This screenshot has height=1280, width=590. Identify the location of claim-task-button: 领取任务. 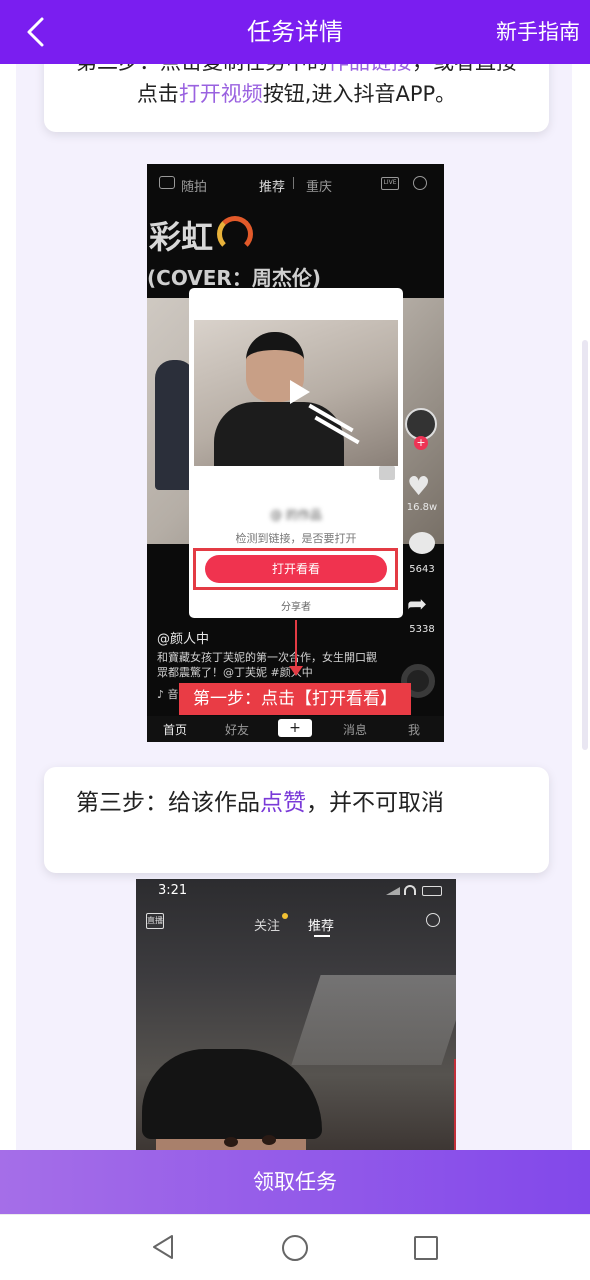
(295, 1182).